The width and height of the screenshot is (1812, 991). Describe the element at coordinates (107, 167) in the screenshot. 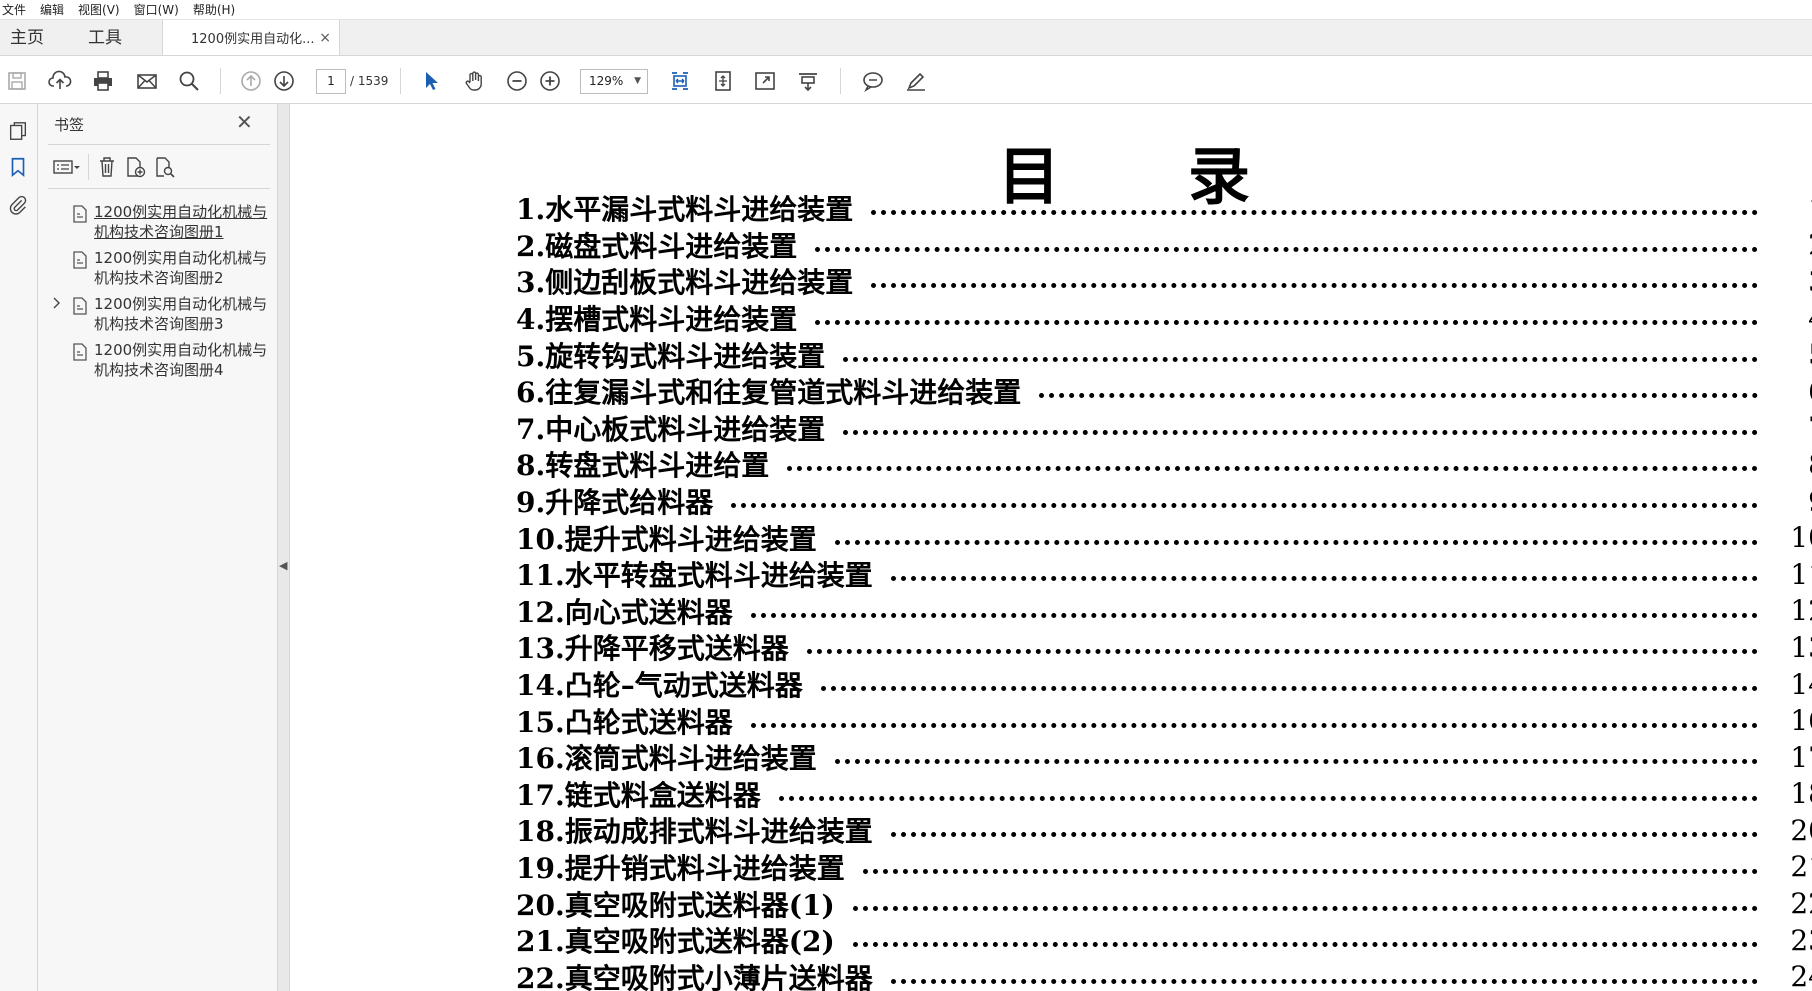

I see `delete-icon` at that location.